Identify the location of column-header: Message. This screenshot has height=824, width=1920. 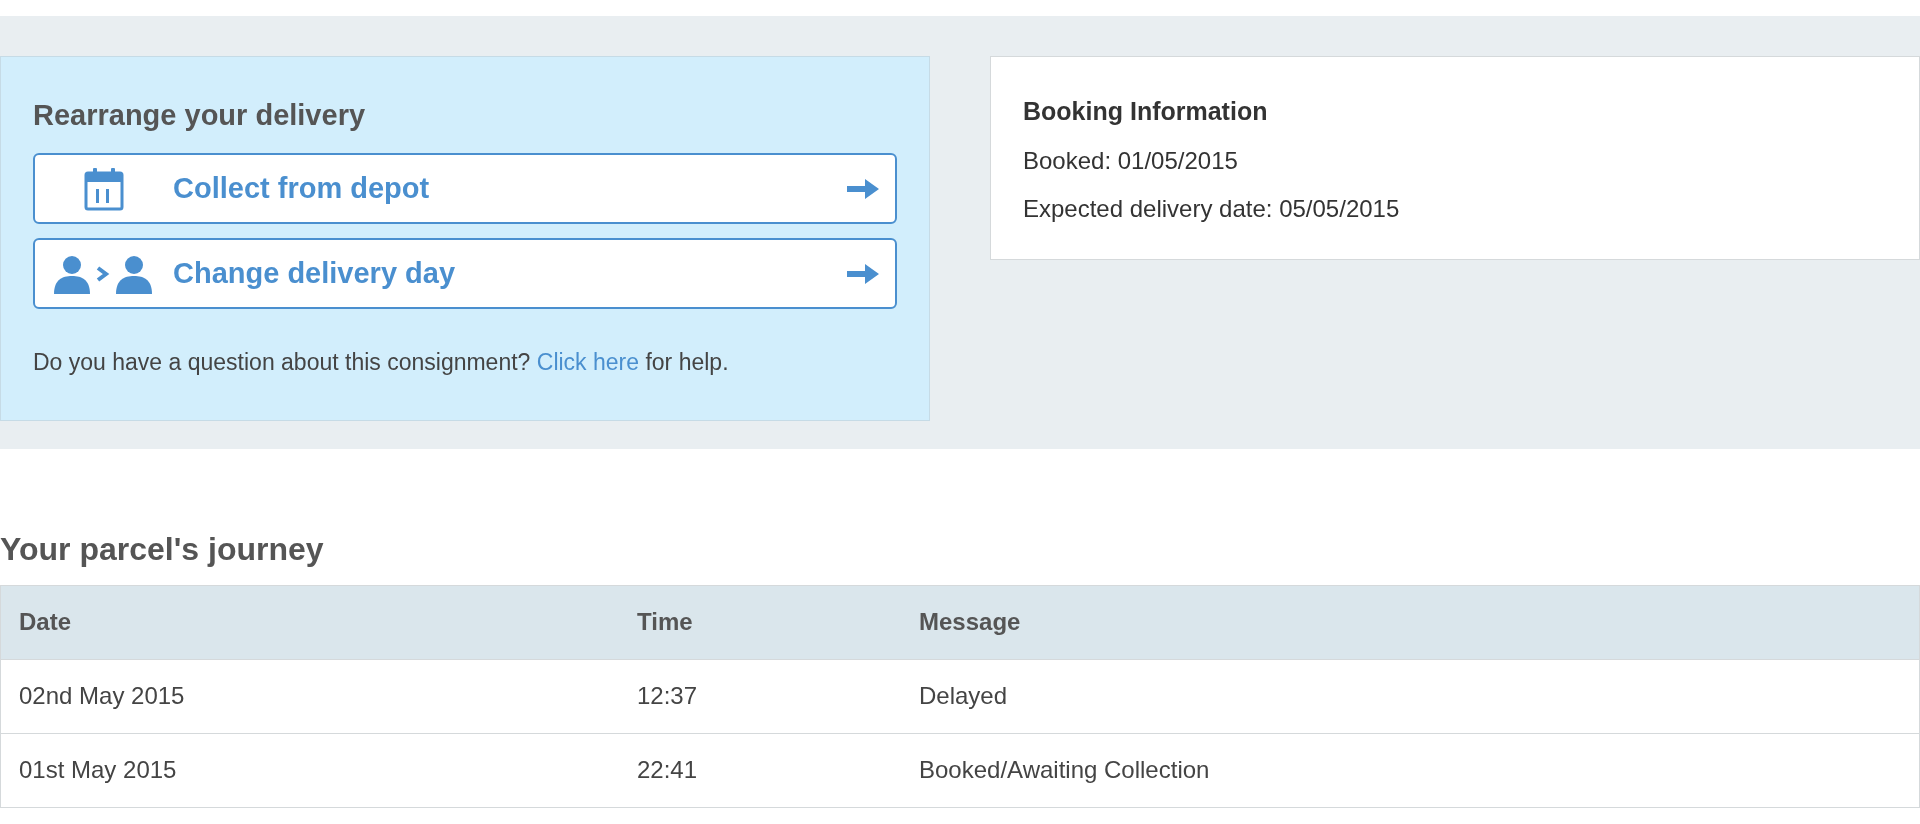
(970, 622).